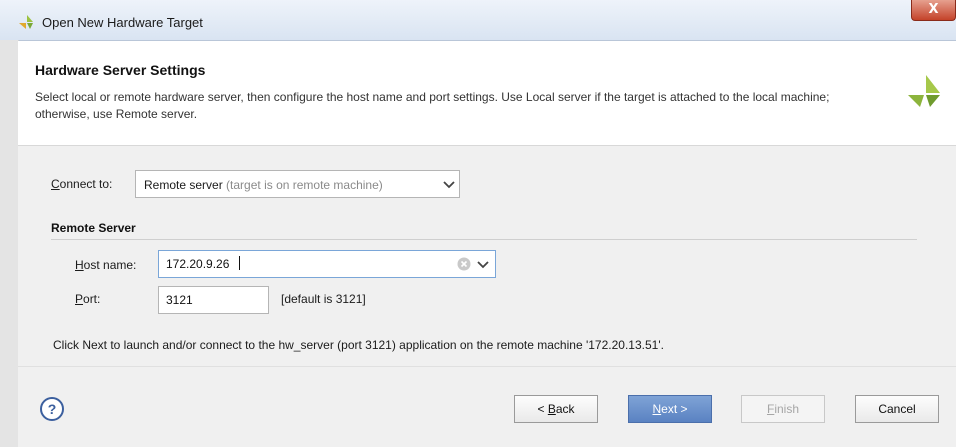 The height and width of the screenshot is (447, 956). I want to click on footer-divider, so click(487, 366).